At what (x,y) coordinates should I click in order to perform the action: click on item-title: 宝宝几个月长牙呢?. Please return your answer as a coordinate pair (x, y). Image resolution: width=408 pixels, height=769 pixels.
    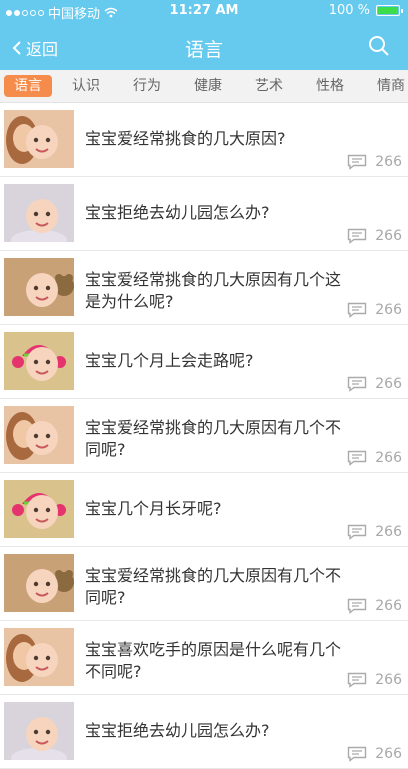
    Looking at the image, I should click on (153, 508).